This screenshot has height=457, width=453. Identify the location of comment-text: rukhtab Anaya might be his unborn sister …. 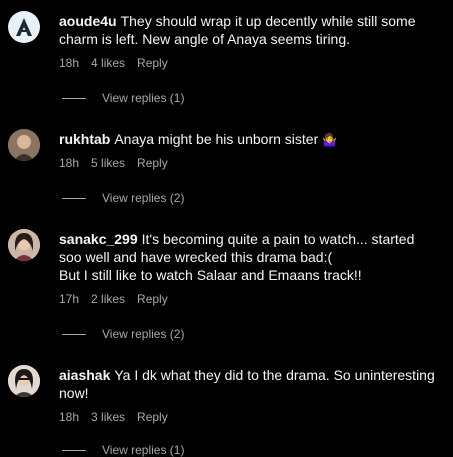
(249, 139).